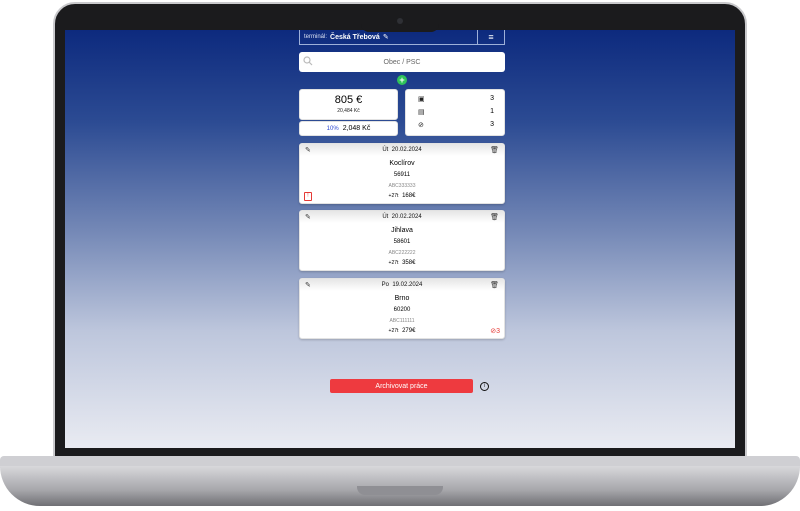 The image size is (800, 511). What do you see at coordinates (348, 111) in the screenshot?
I see `total-czk: 20,484 Kč` at bounding box center [348, 111].